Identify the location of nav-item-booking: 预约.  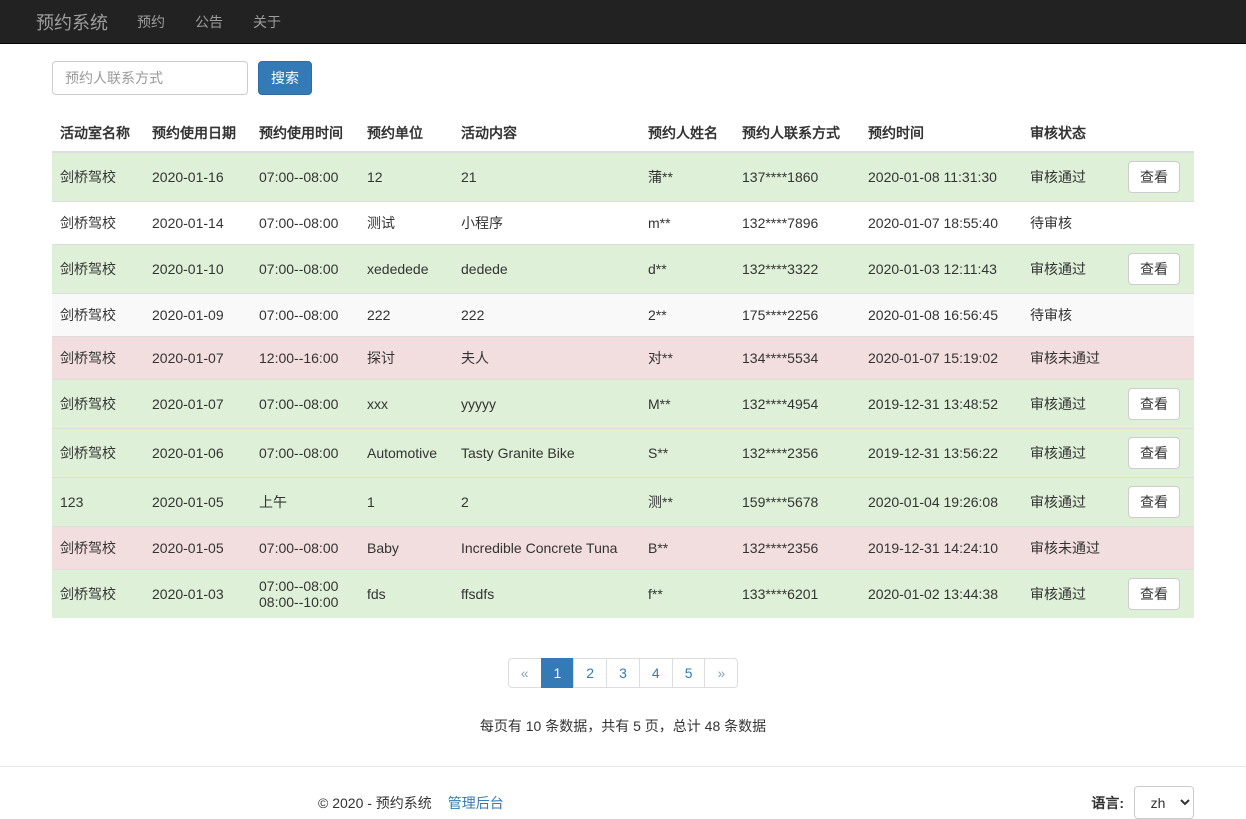
(151, 22).